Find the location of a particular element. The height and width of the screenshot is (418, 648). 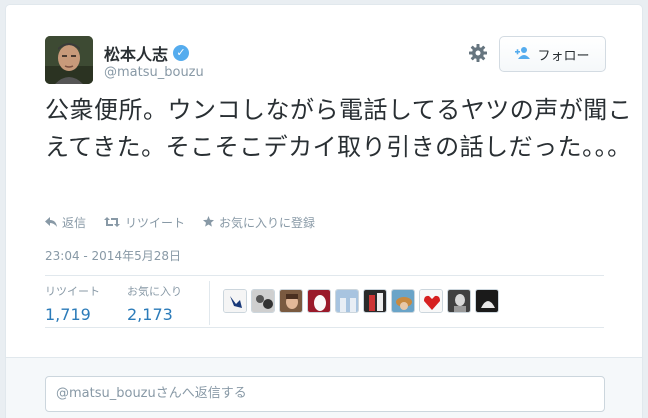

retweet-icon is located at coordinates (112, 223).